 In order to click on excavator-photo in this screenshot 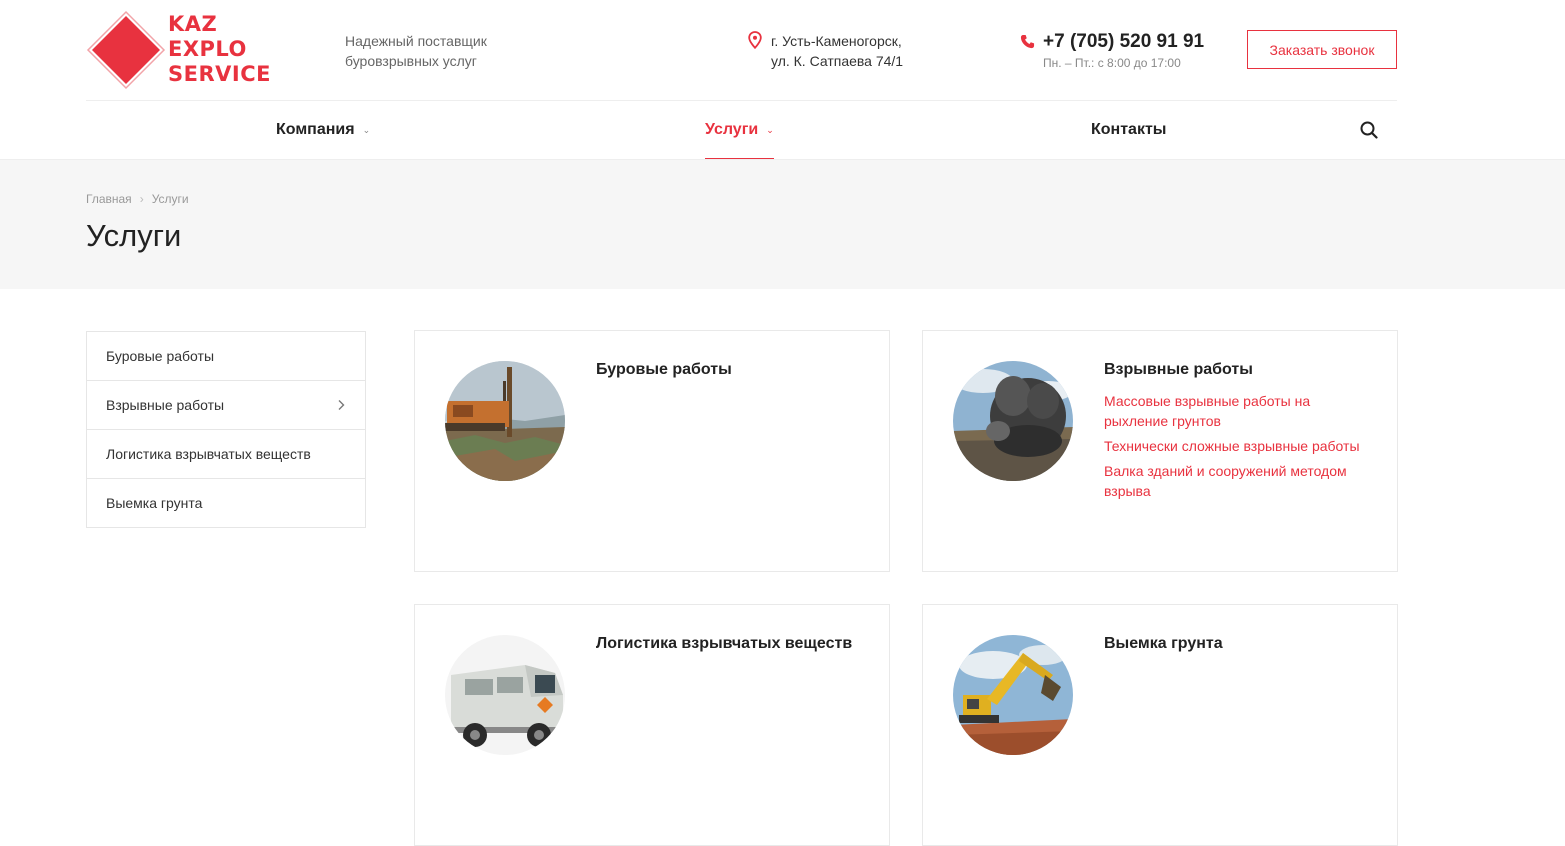, I will do `click(1013, 695)`.